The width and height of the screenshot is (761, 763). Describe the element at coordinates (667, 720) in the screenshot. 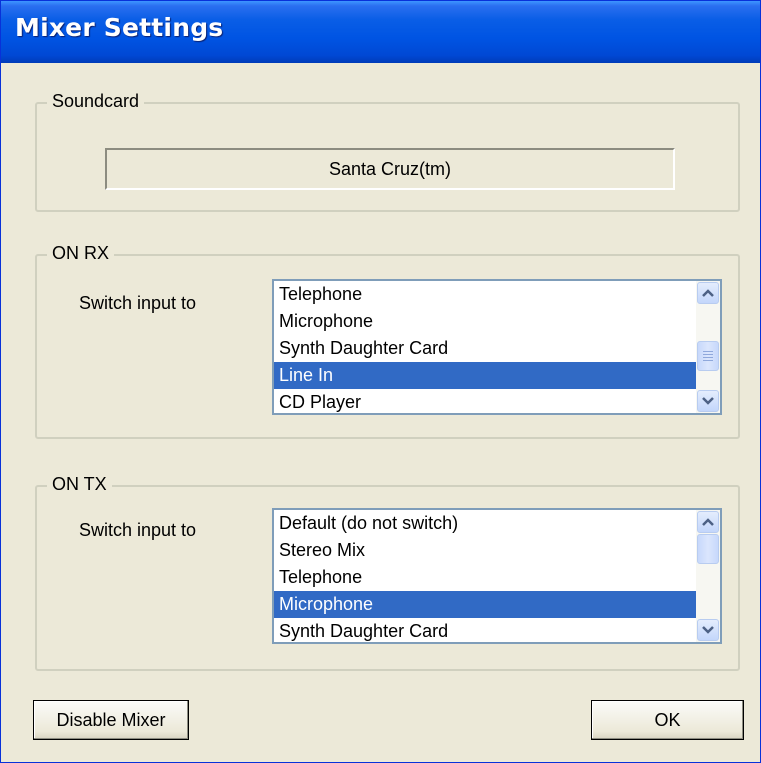

I see `ok-button: OK` at that location.